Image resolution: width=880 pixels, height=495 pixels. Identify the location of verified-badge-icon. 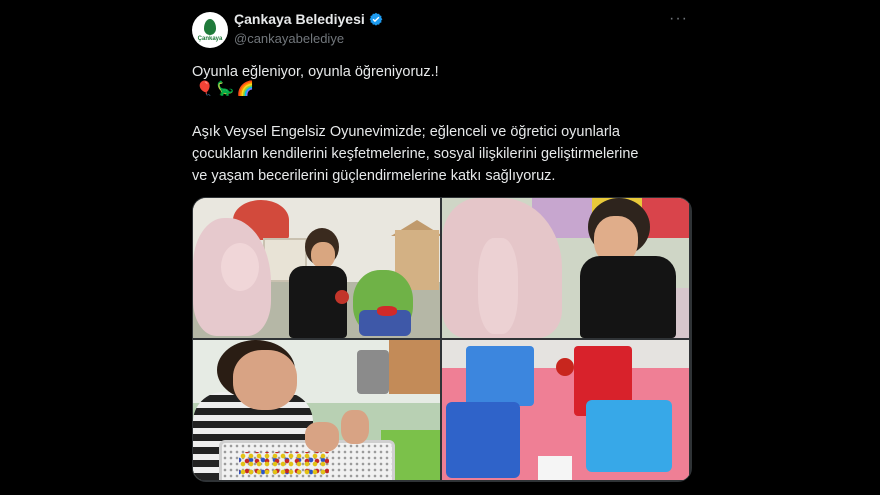
(376, 19).